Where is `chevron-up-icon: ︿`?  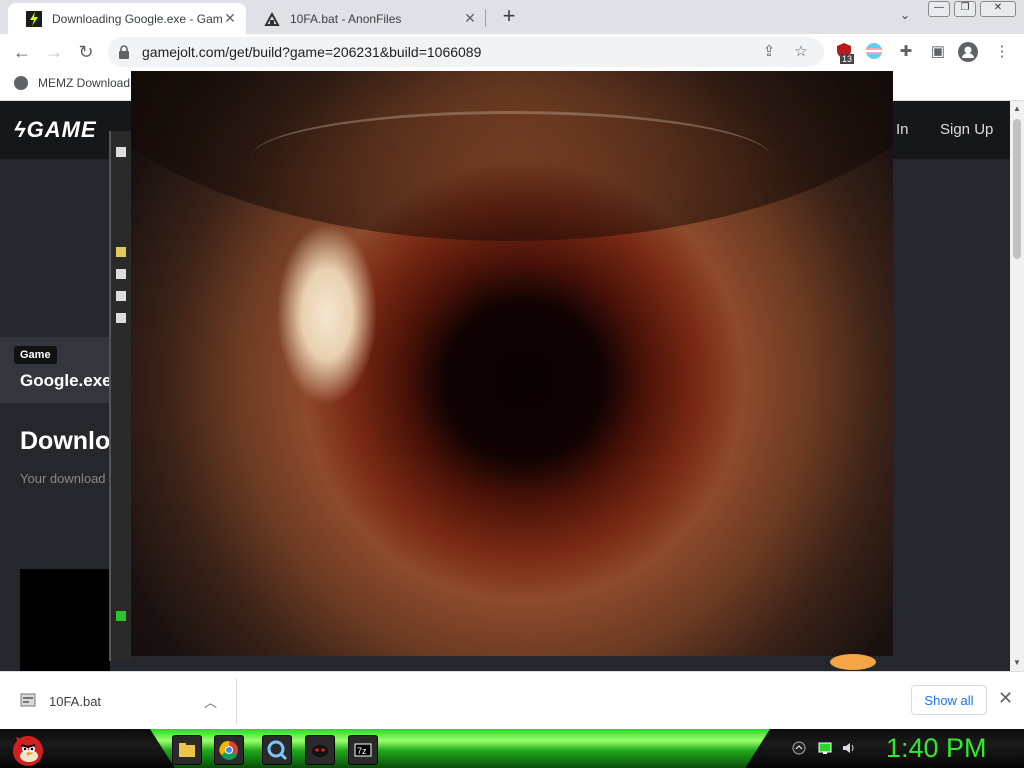 chevron-up-icon: ︿ is located at coordinates (210, 701).